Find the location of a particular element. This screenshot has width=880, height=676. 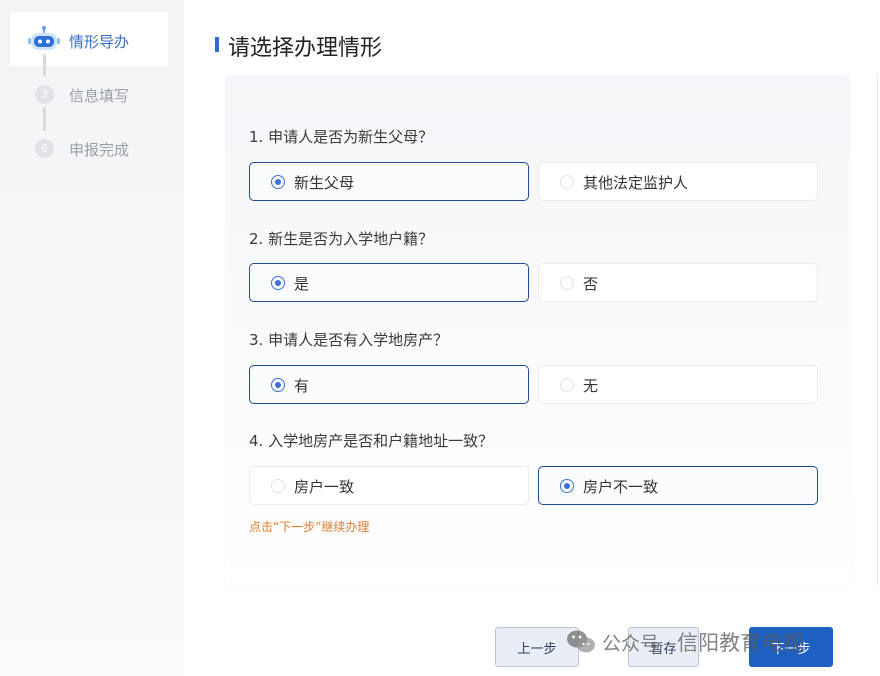

right-divider is located at coordinates (877, 330).